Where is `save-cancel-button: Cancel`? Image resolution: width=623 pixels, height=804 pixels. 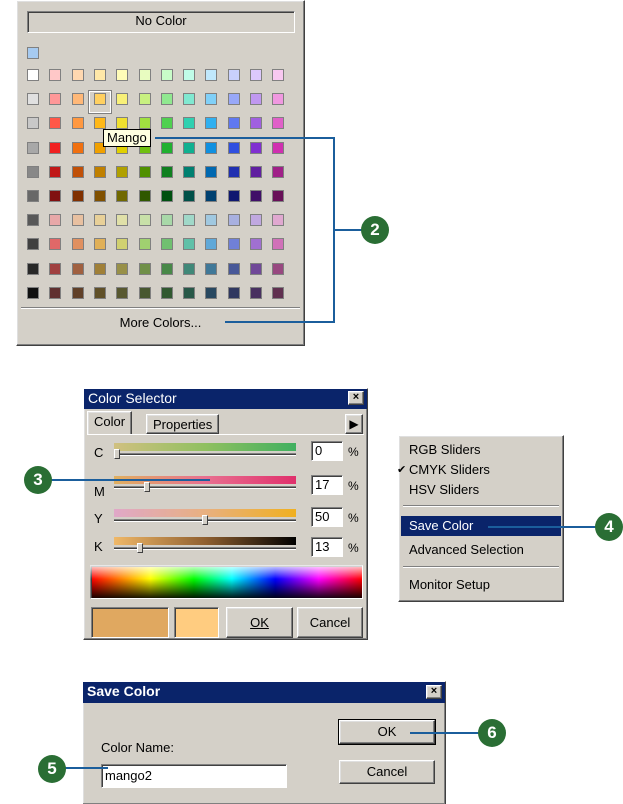
save-cancel-button: Cancel is located at coordinates (387, 772).